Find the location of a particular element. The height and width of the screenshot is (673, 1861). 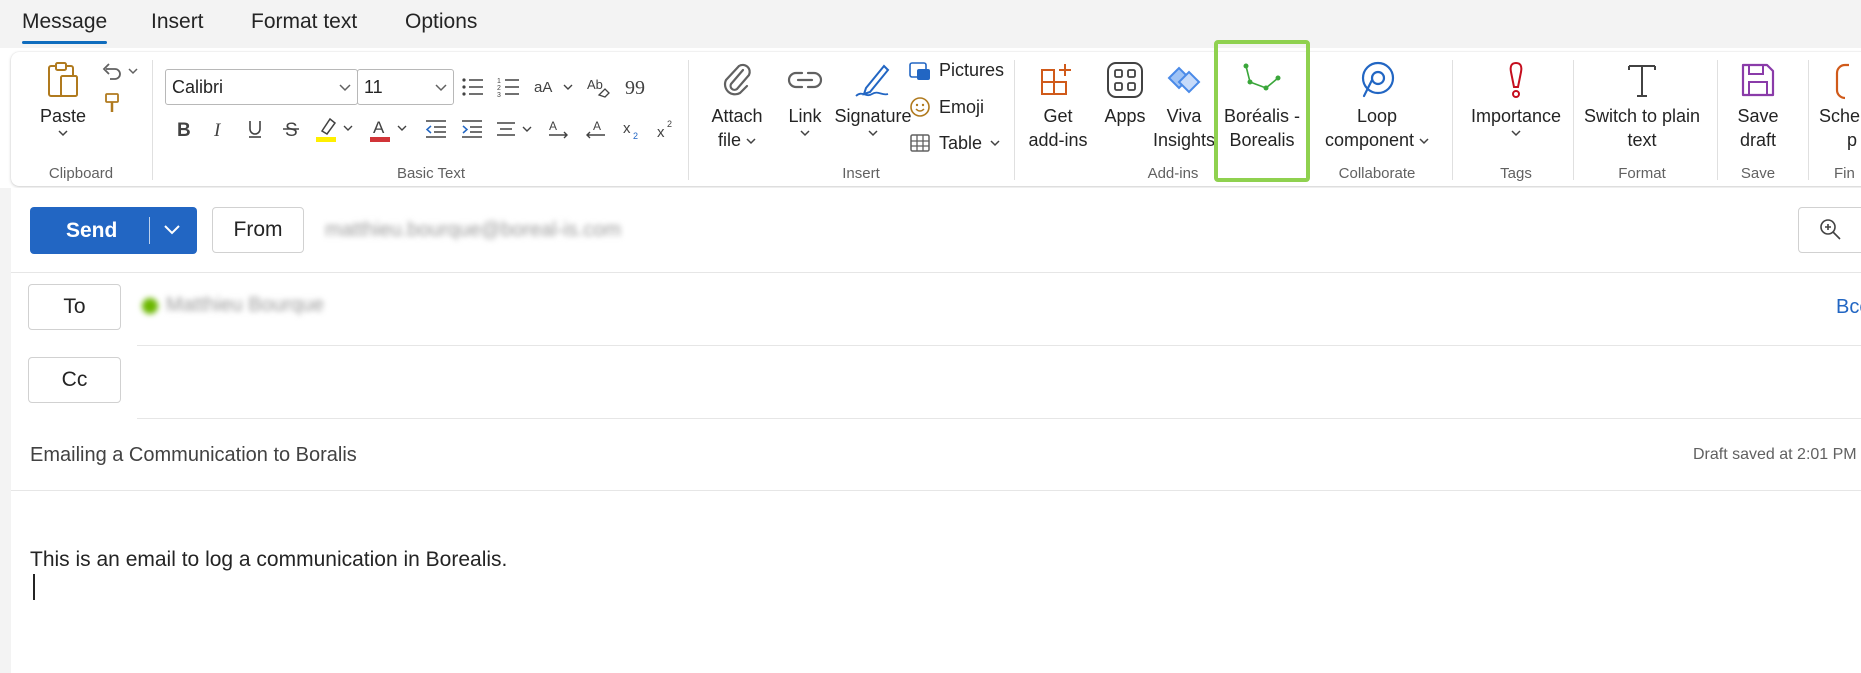

pictures-label: Pictures is located at coordinates (972, 70).